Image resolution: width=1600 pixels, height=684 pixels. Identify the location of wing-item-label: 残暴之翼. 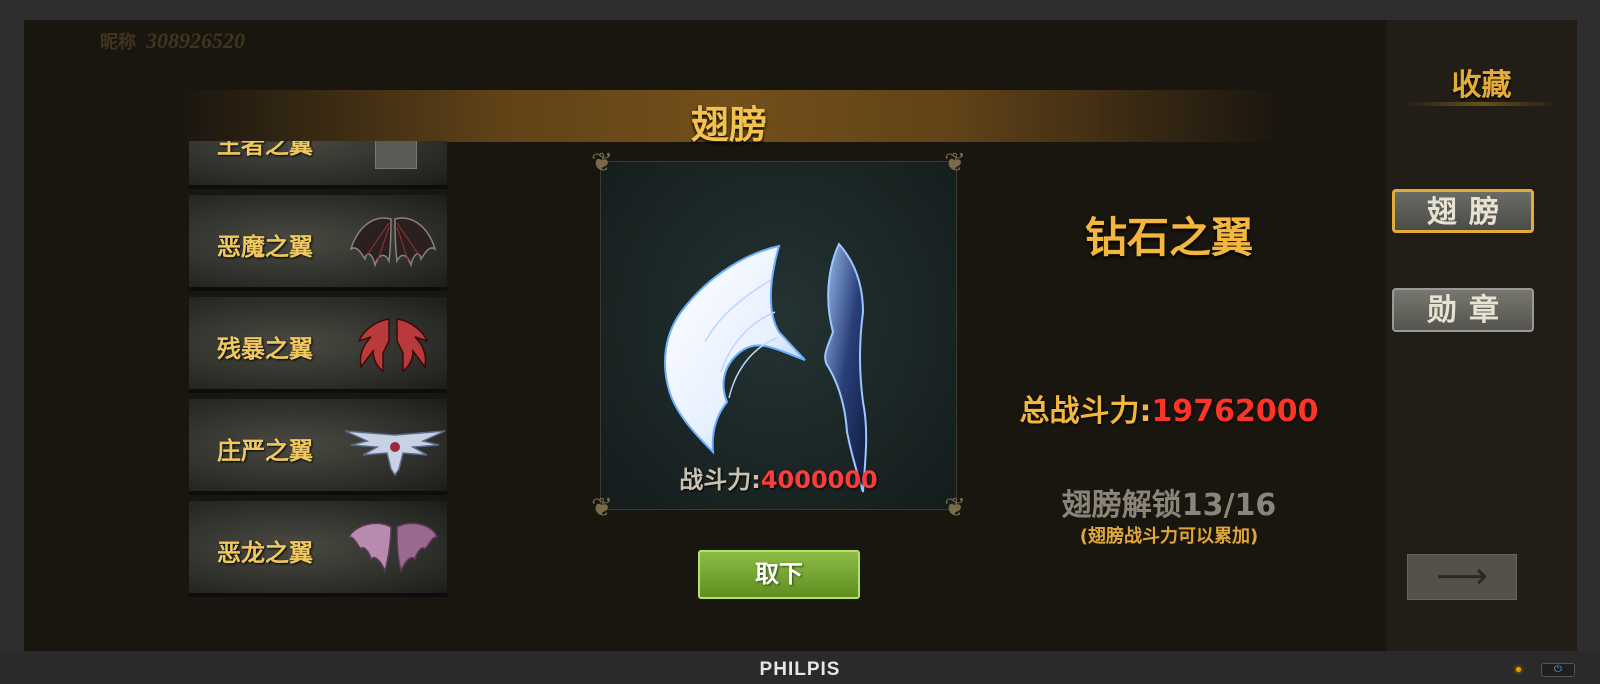
(265, 349).